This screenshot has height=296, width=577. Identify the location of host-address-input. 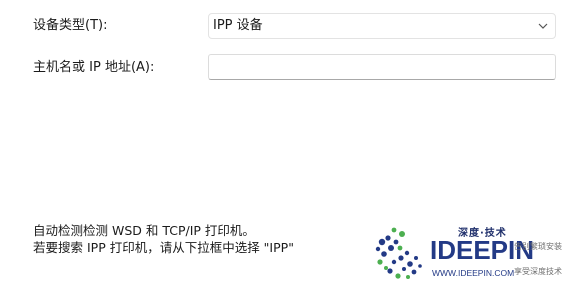
(382, 67).